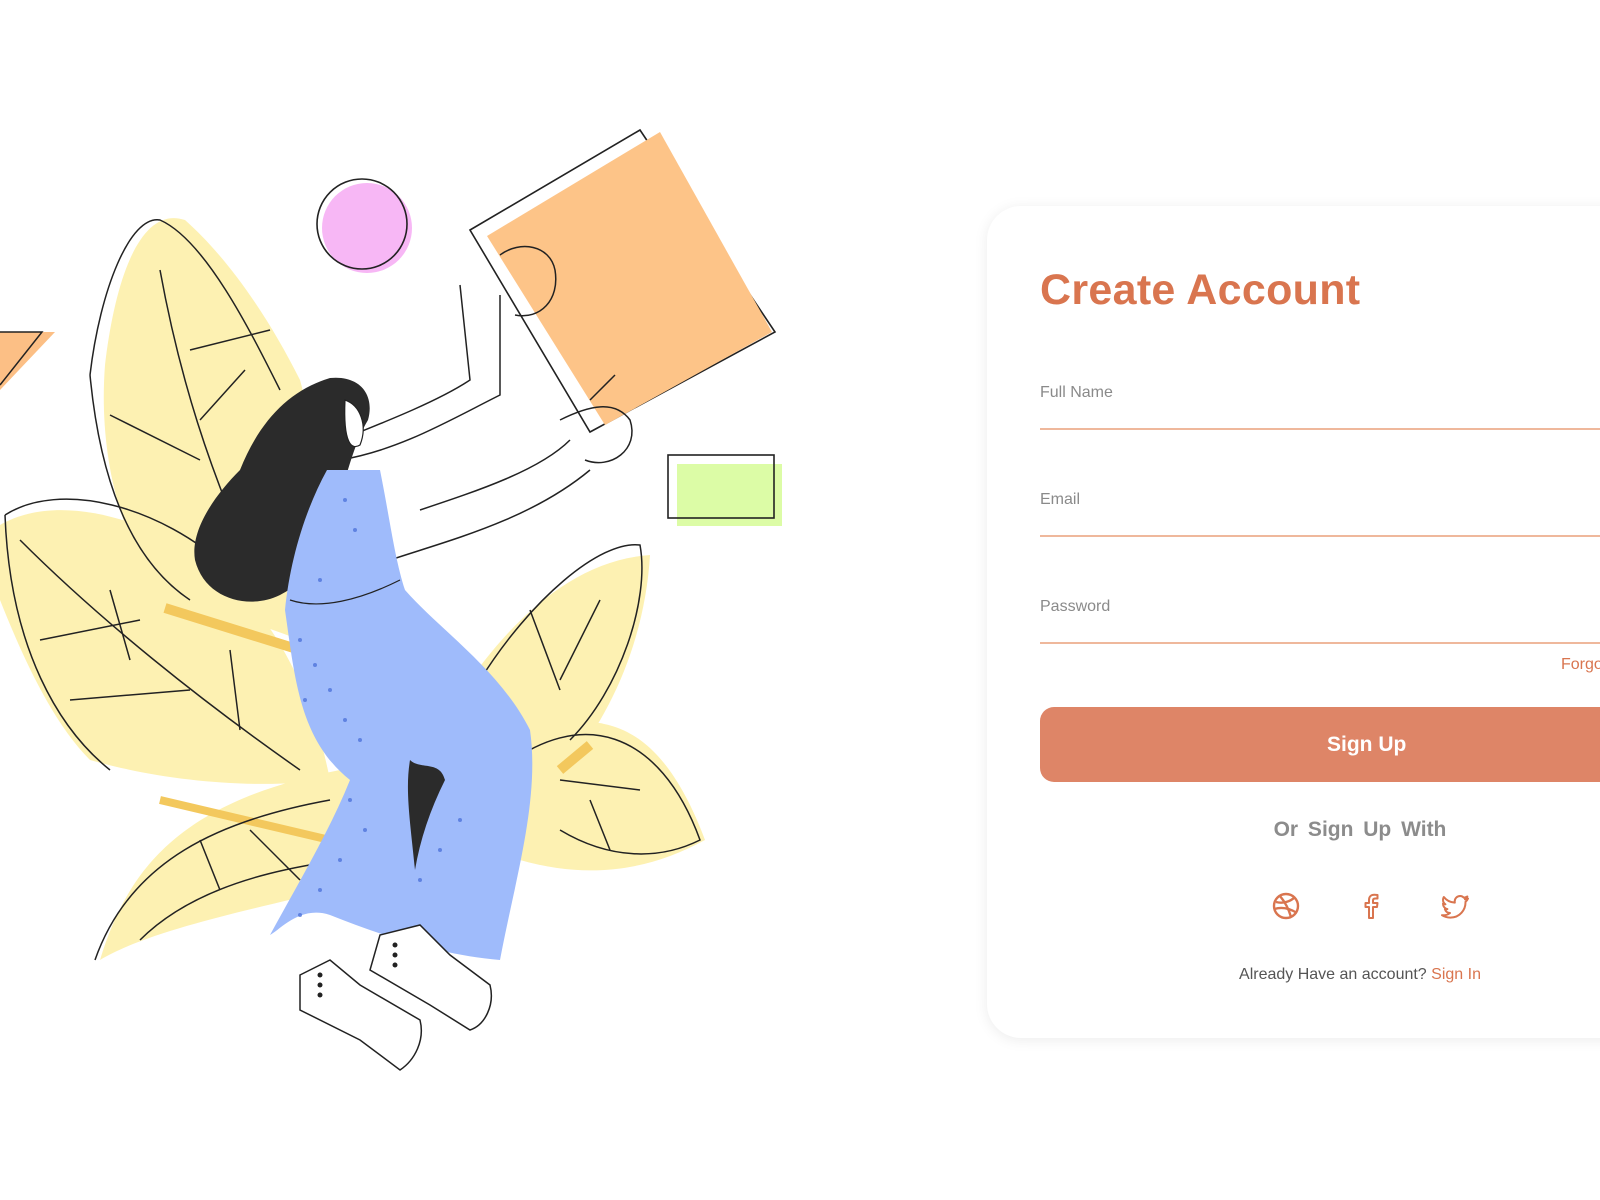 The height and width of the screenshot is (1200, 1600). I want to click on account-prompt: Already Have an account?, so click(1333, 974).